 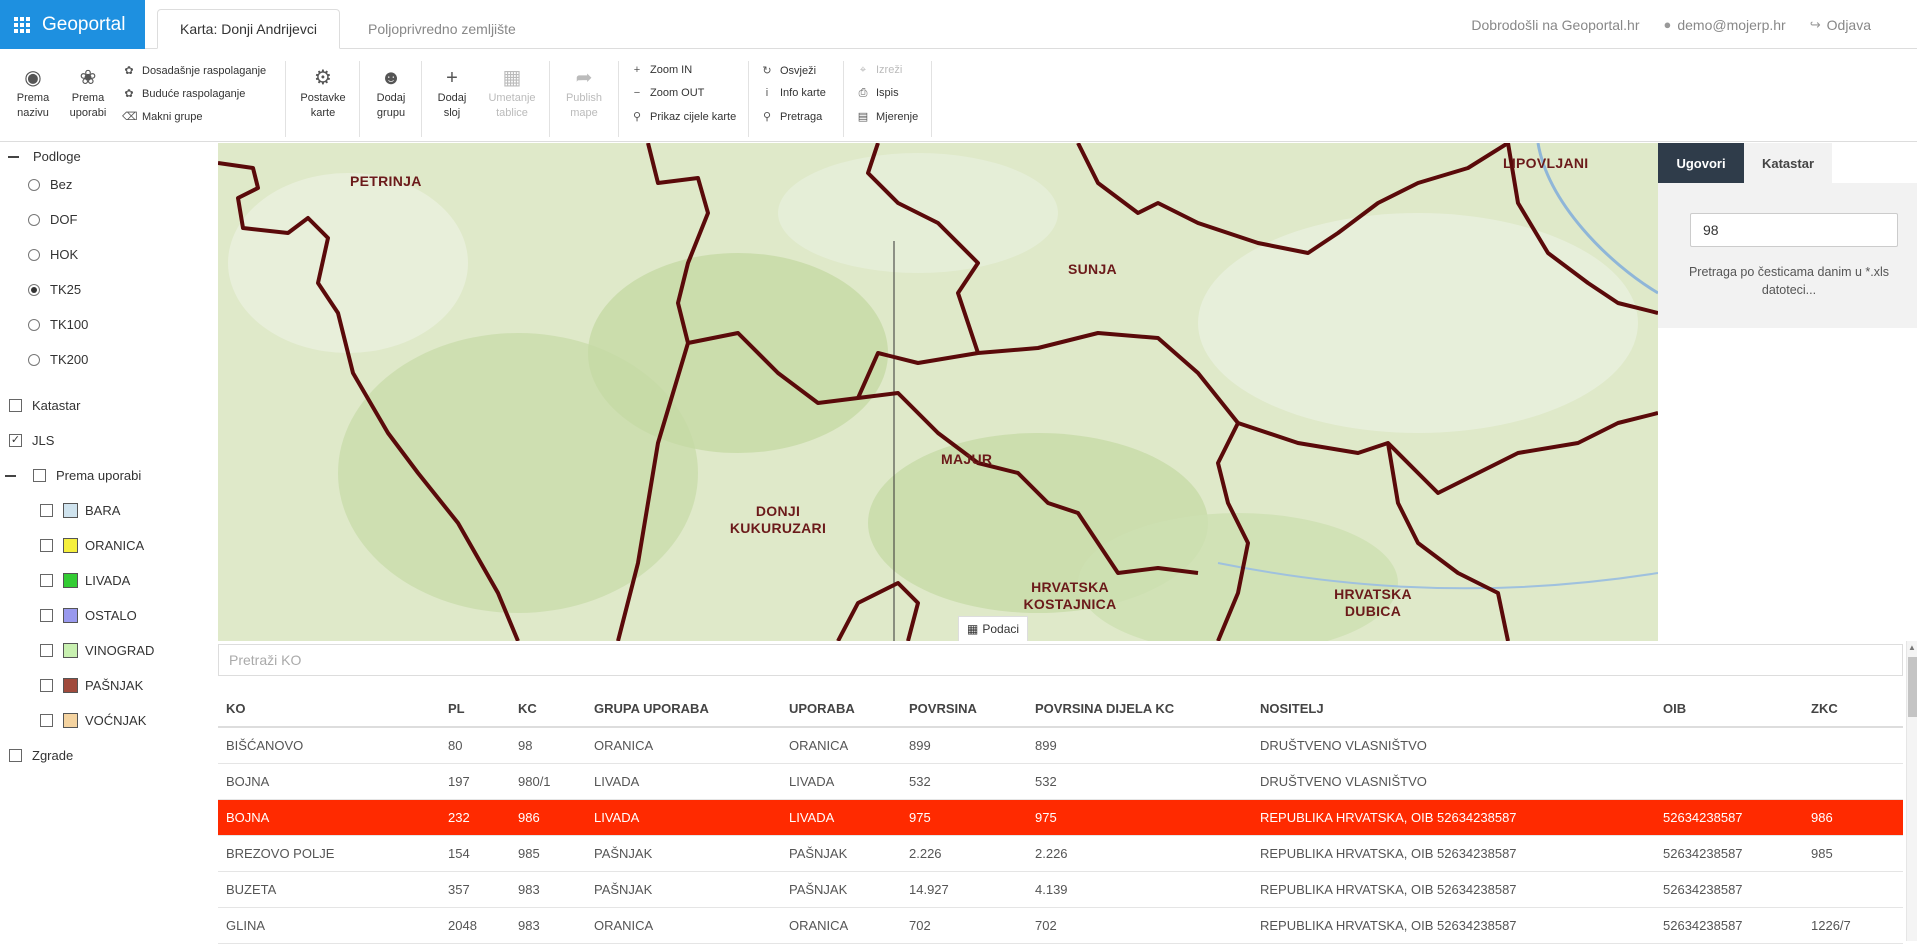 What do you see at coordinates (1902, 25) in the screenshot?
I see `hamburger-menu-icon` at bounding box center [1902, 25].